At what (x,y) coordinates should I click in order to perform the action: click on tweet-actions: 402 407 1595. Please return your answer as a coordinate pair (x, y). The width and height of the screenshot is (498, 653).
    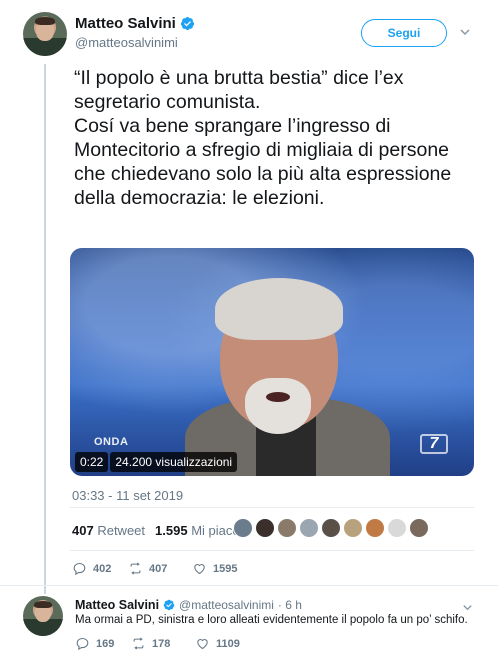
    Looking at the image, I should click on (154, 568).